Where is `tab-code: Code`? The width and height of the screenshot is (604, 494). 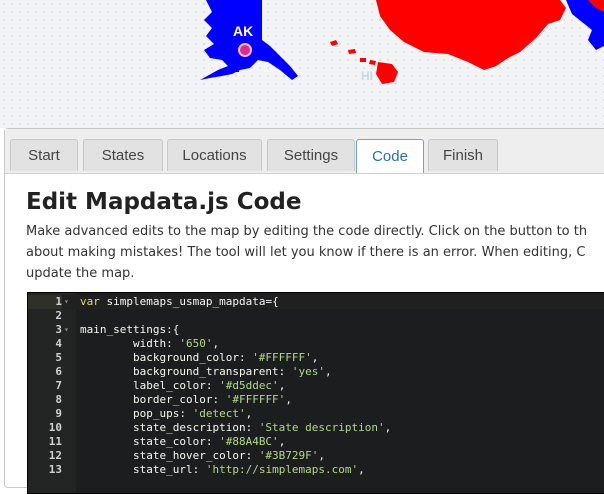 tab-code: Code is located at coordinates (390, 156).